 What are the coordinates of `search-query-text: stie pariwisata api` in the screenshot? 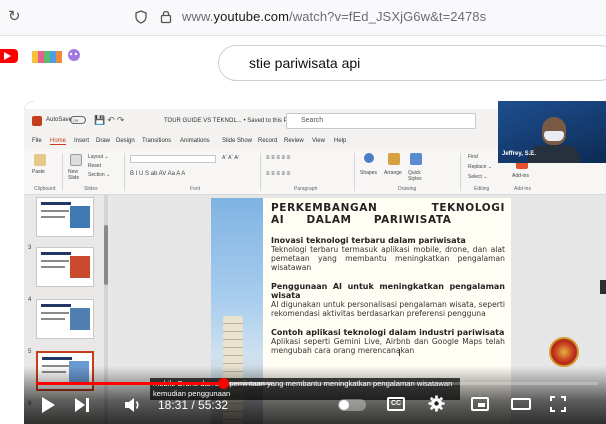 It's located at (305, 63).